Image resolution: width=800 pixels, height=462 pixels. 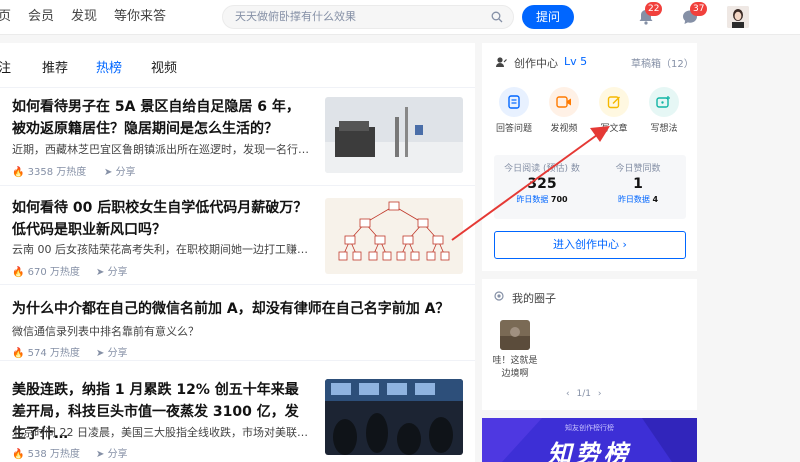 What do you see at coordinates (589, 428) in the screenshot?
I see `banner-subtitle: 知友创作榜行榜` at bounding box center [589, 428].